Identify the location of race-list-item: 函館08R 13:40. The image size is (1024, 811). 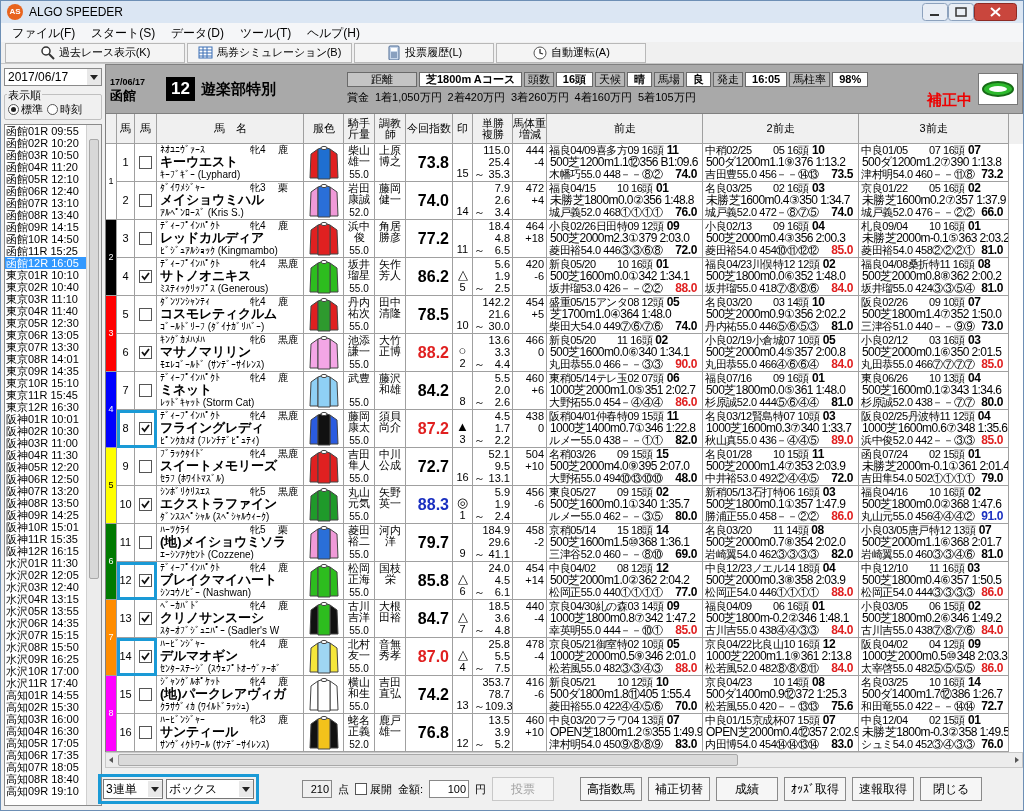
(45, 214).